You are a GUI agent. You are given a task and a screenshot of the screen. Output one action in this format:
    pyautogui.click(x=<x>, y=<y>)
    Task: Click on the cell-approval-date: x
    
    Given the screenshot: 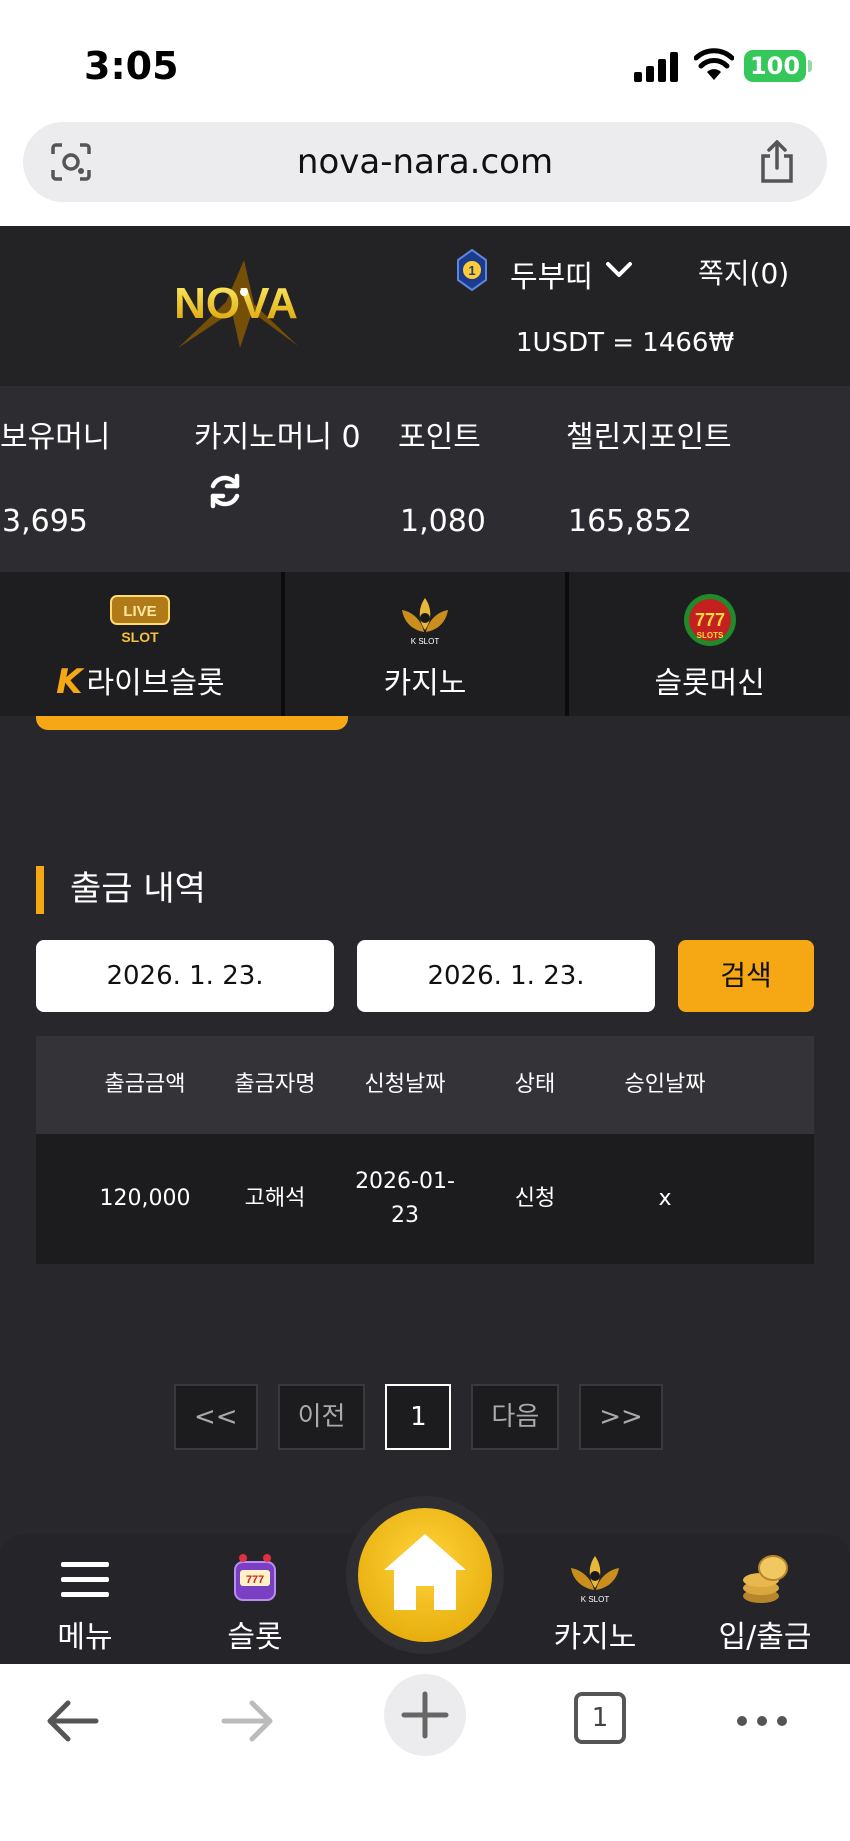 What is the action you would take?
    pyautogui.click(x=665, y=1198)
    